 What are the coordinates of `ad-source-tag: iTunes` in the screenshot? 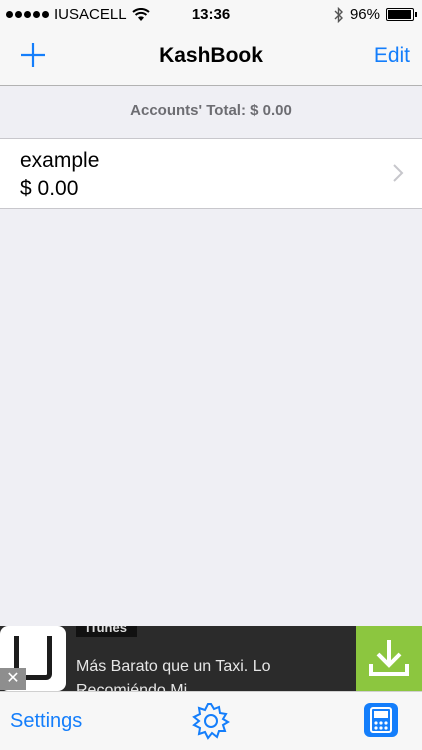 It's located at (106, 631).